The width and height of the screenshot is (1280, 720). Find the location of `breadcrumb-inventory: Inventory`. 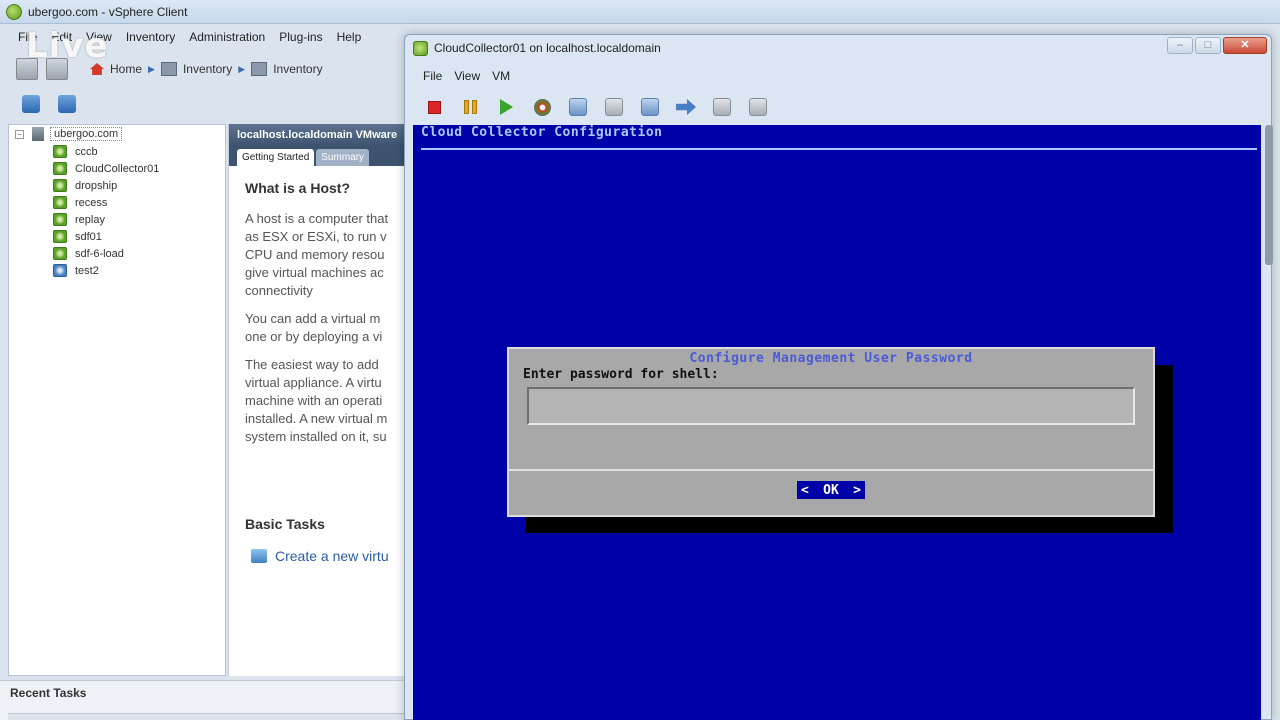

breadcrumb-inventory: Inventory is located at coordinates (207, 69).